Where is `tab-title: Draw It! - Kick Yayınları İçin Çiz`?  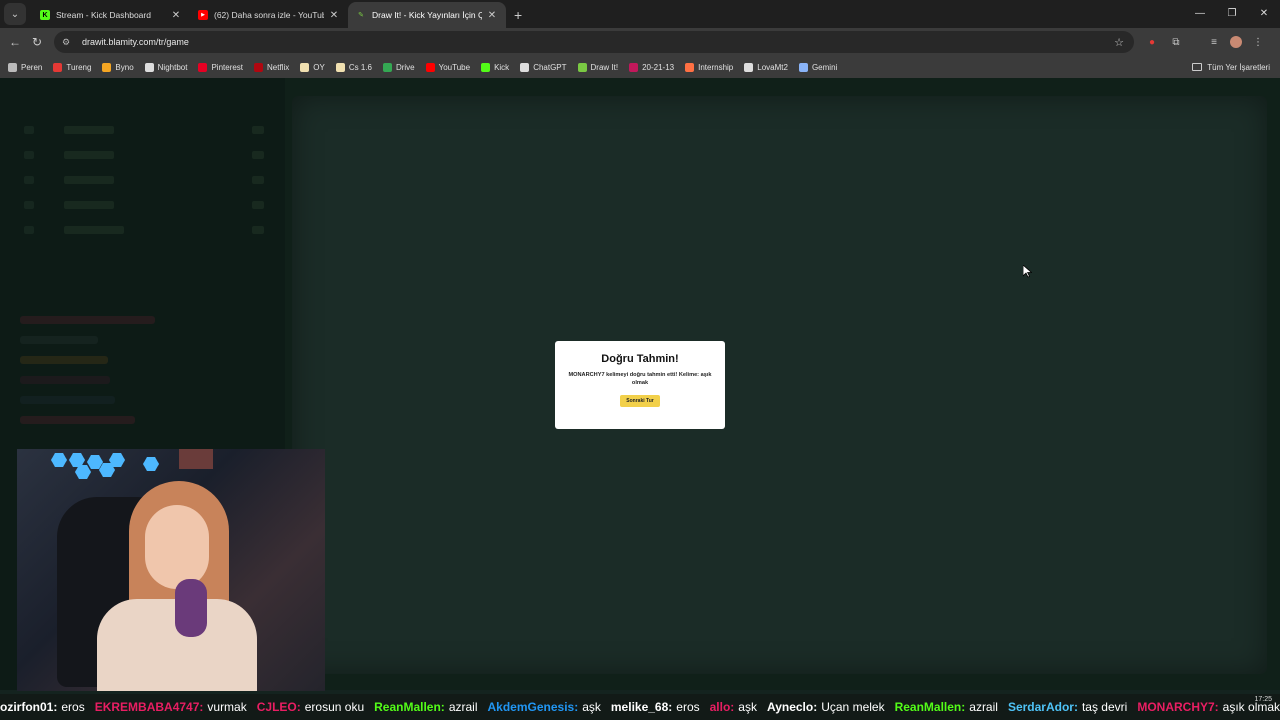
tab-title: Draw It! - Kick Yayınları İçin Çiz is located at coordinates (427, 15).